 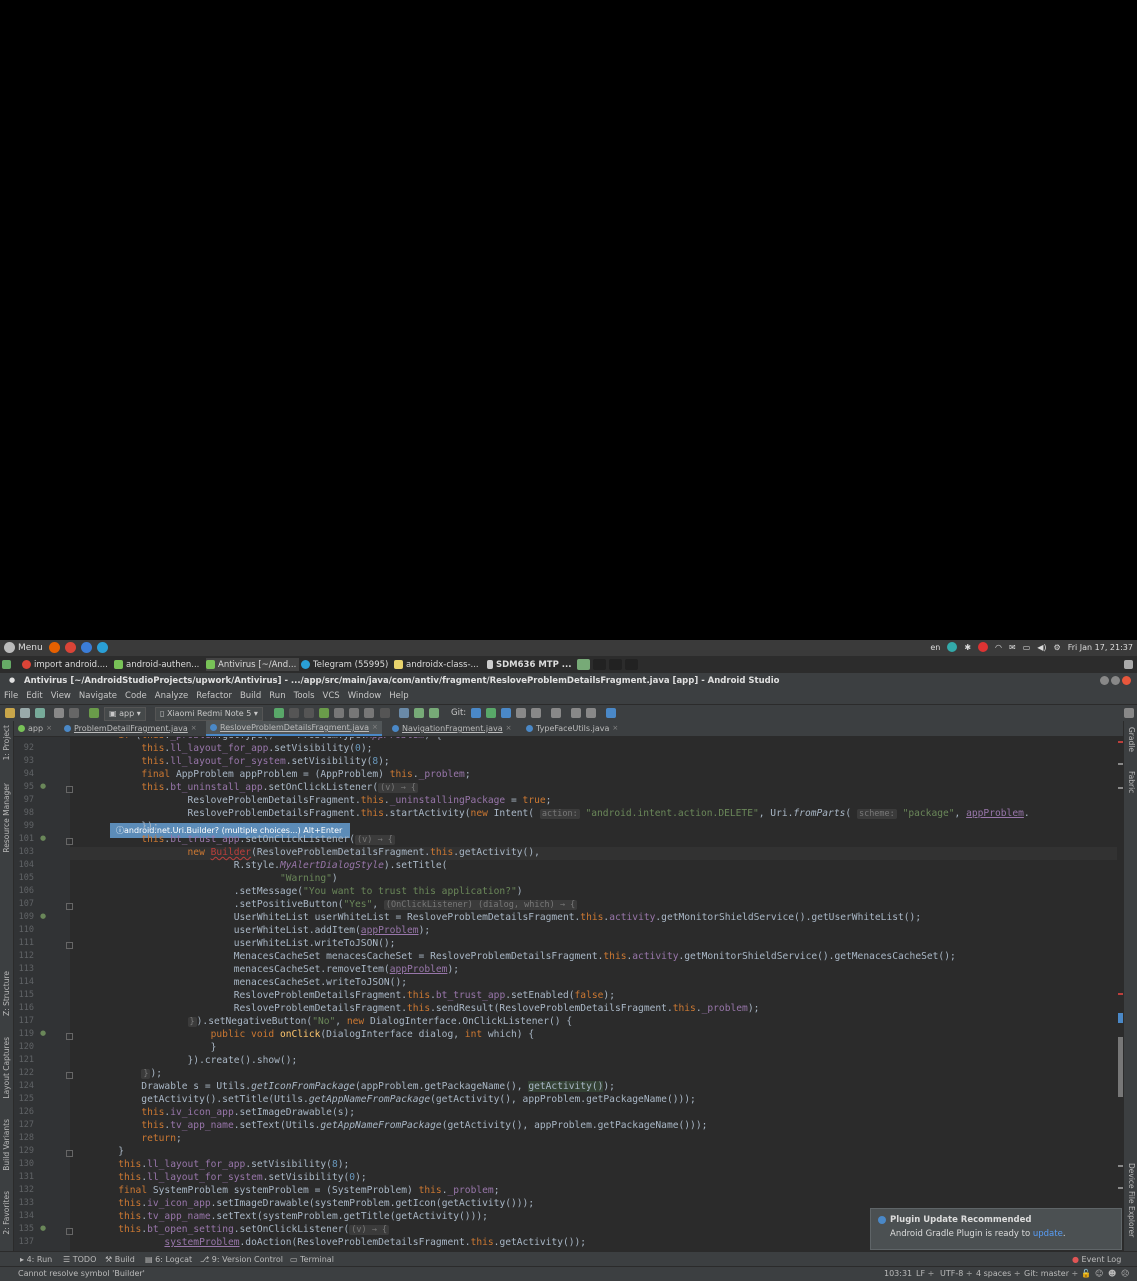 What do you see at coordinates (209, 714) in the screenshot?
I see `device-select: ▯ Xiaomi Redmi Note 5 ▾` at bounding box center [209, 714].